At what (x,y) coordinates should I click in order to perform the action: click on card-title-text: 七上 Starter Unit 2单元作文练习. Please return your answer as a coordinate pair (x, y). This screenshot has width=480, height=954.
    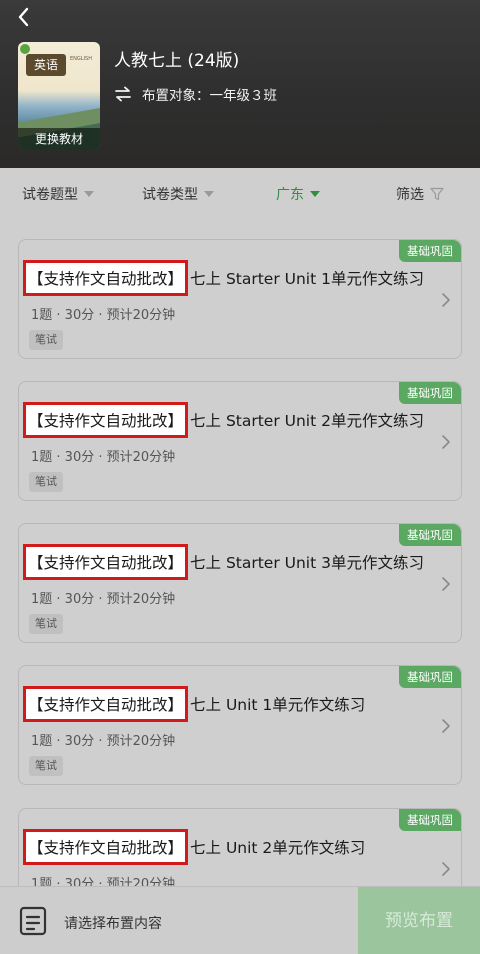
    Looking at the image, I should click on (307, 421).